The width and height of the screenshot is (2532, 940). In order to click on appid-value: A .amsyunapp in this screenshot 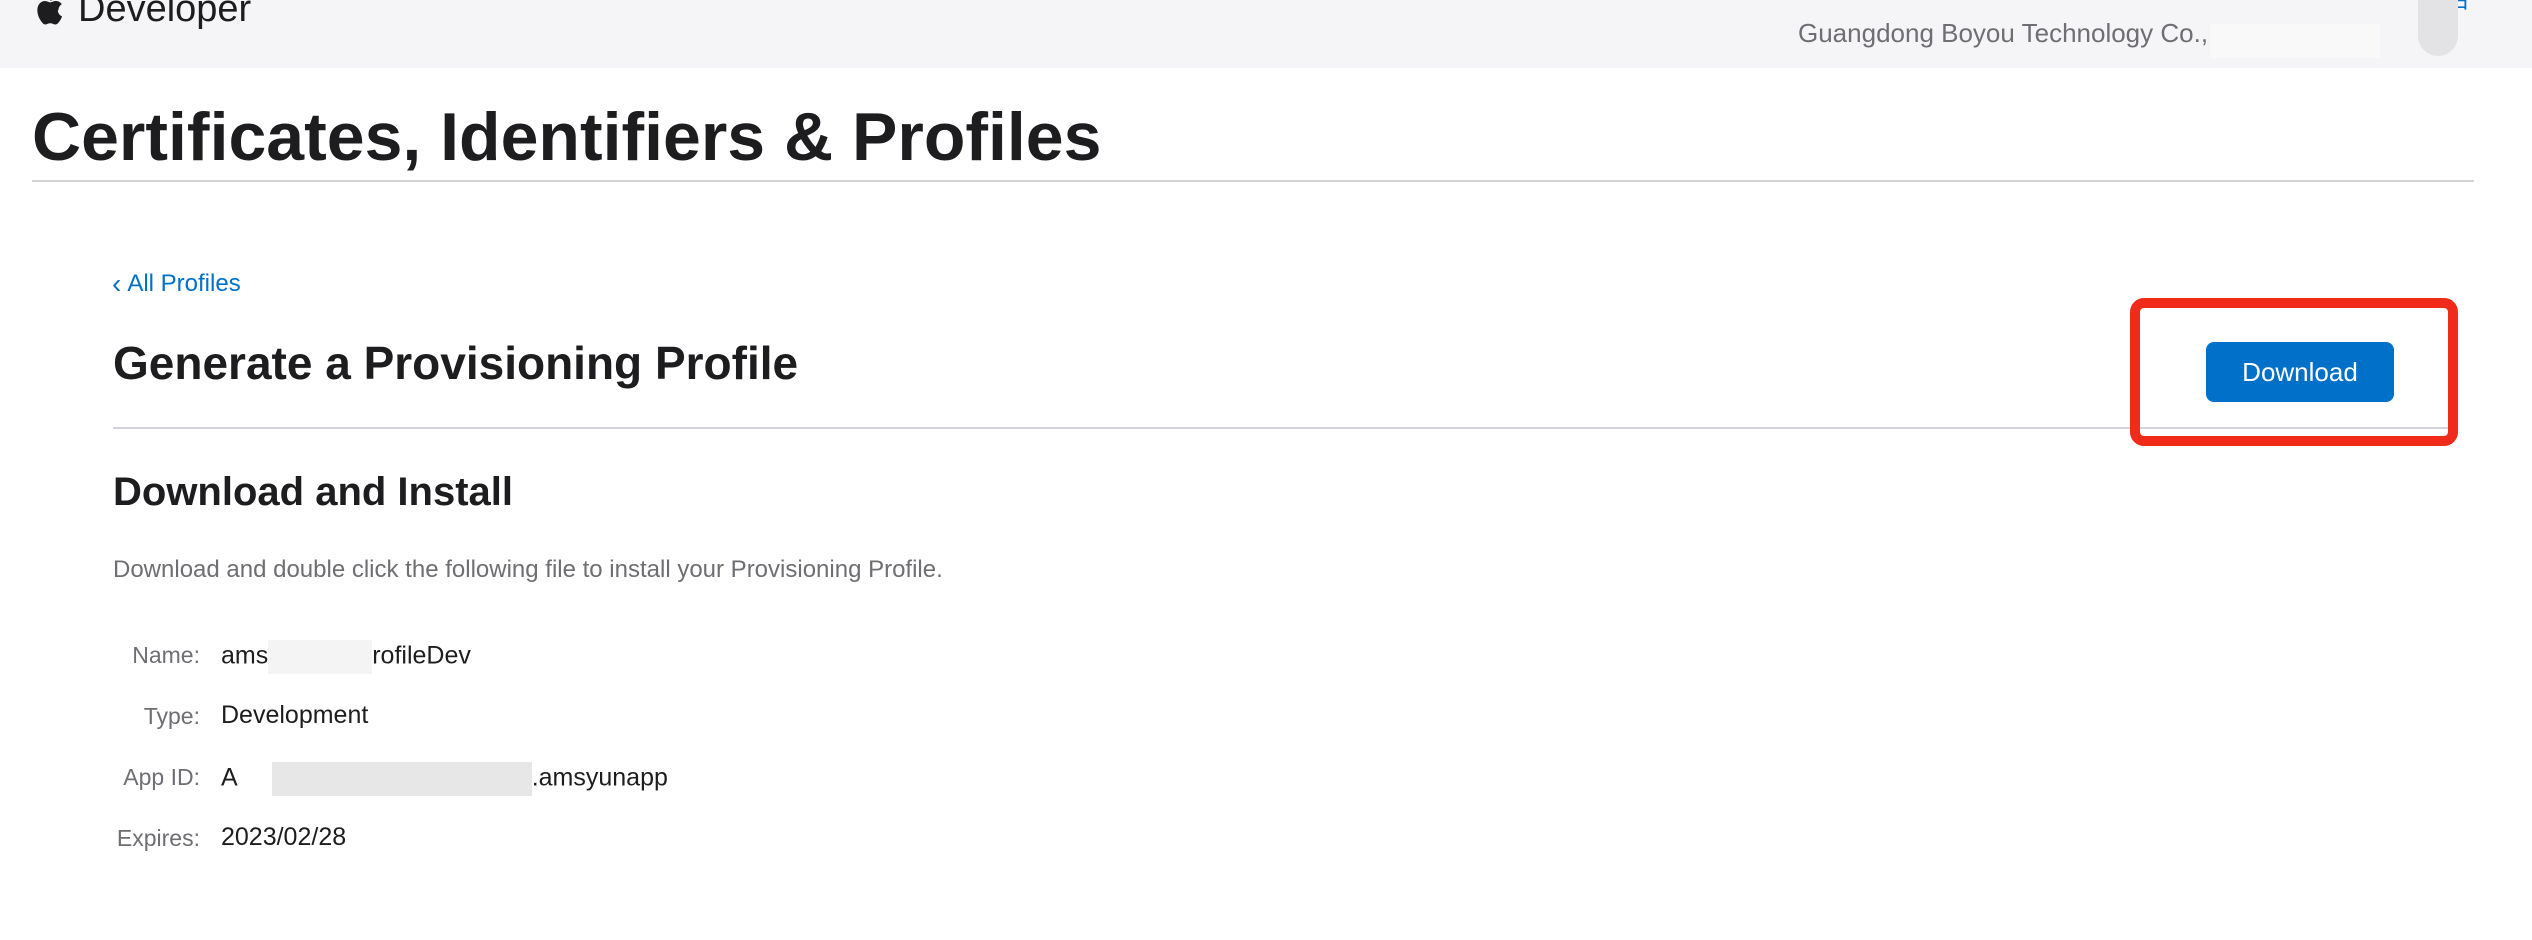, I will do `click(444, 779)`.